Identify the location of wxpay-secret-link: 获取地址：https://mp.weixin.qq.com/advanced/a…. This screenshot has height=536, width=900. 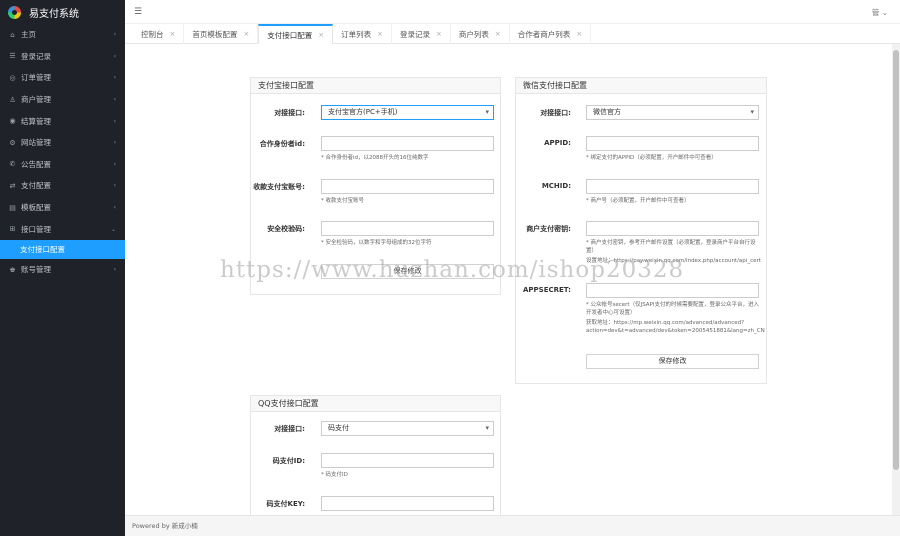
(675, 327).